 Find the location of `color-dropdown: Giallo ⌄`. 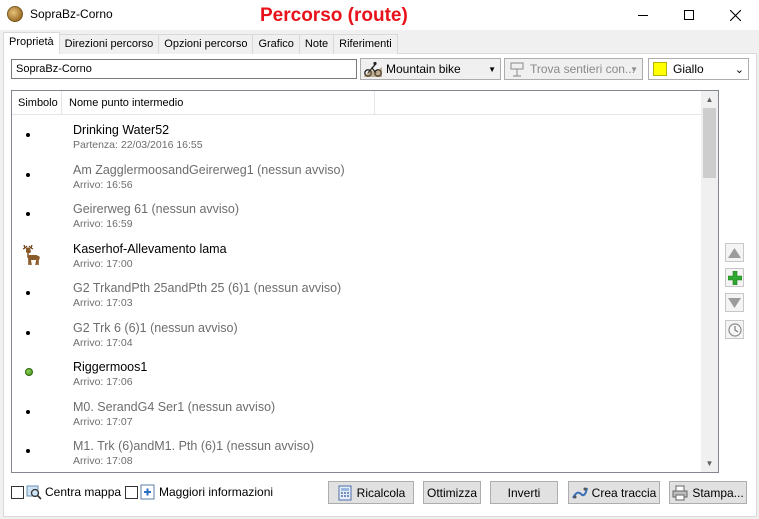

color-dropdown: Giallo ⌄ is located at coordinates (698, 69).